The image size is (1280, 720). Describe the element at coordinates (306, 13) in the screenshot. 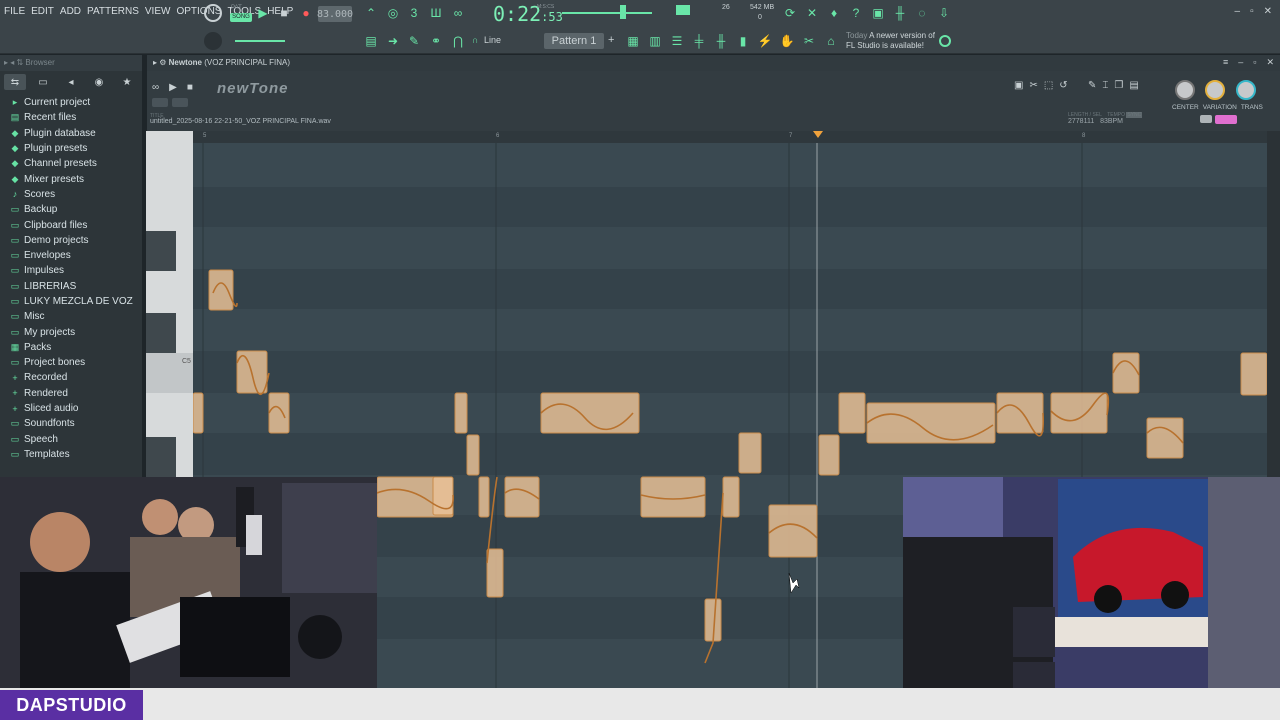

I see `record-icon: ●` at that location.